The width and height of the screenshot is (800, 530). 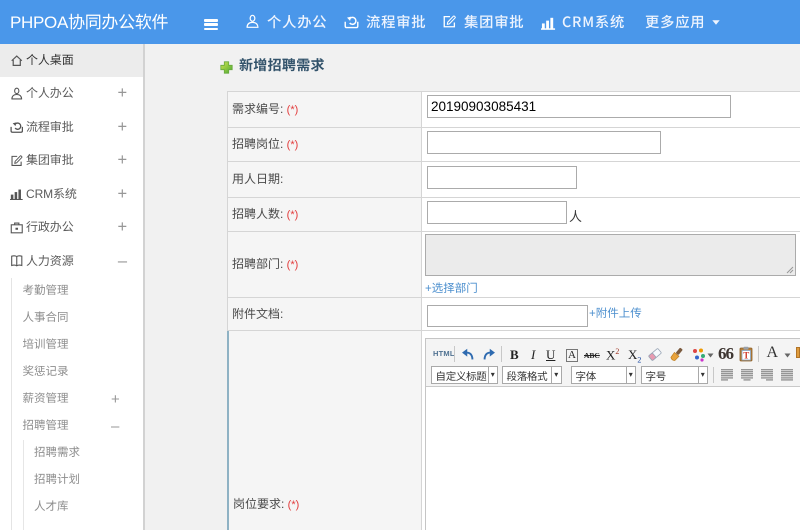 What do you see at coordinates (746, 356) in the screenshot?
I see `svg-text: T` at bounding box center [746, 356].